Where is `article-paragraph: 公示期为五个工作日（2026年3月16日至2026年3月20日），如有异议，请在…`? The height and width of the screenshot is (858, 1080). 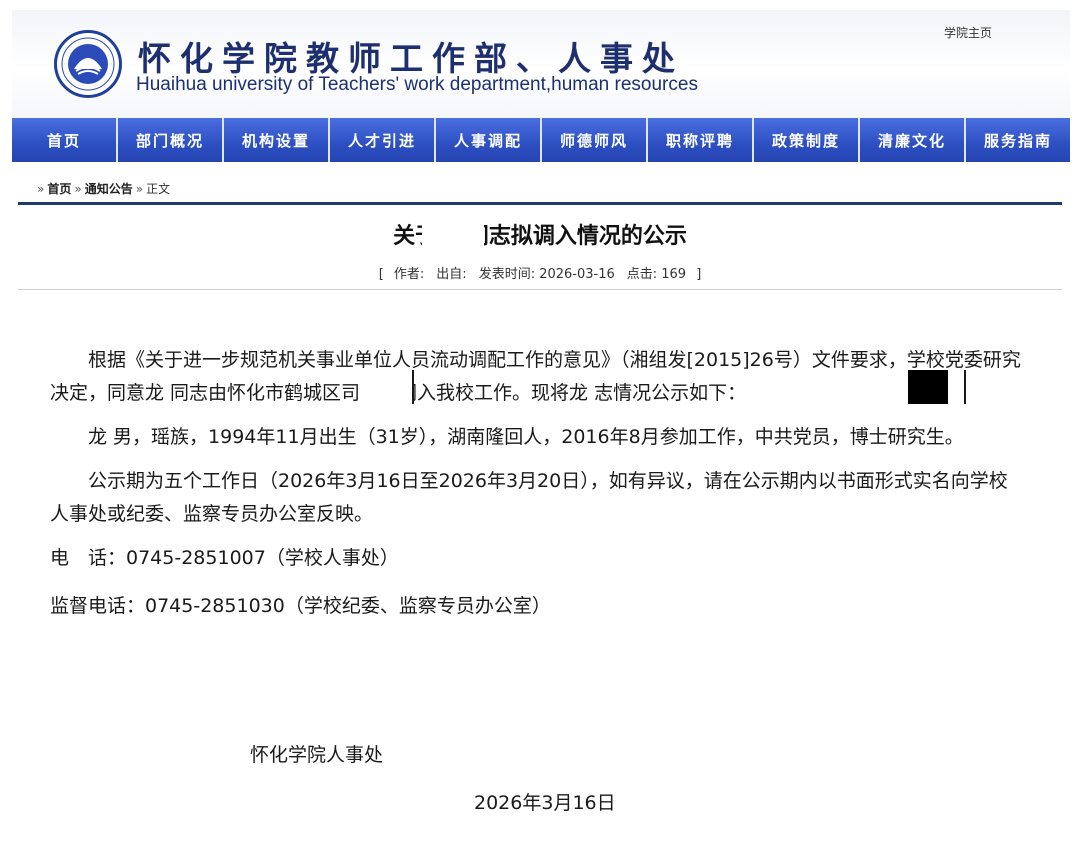 article-paragraph: 公示期为五个工作日（2026年3月16日至2026年3月20日），如有异议，请在… is located at coordinates (529, 497).